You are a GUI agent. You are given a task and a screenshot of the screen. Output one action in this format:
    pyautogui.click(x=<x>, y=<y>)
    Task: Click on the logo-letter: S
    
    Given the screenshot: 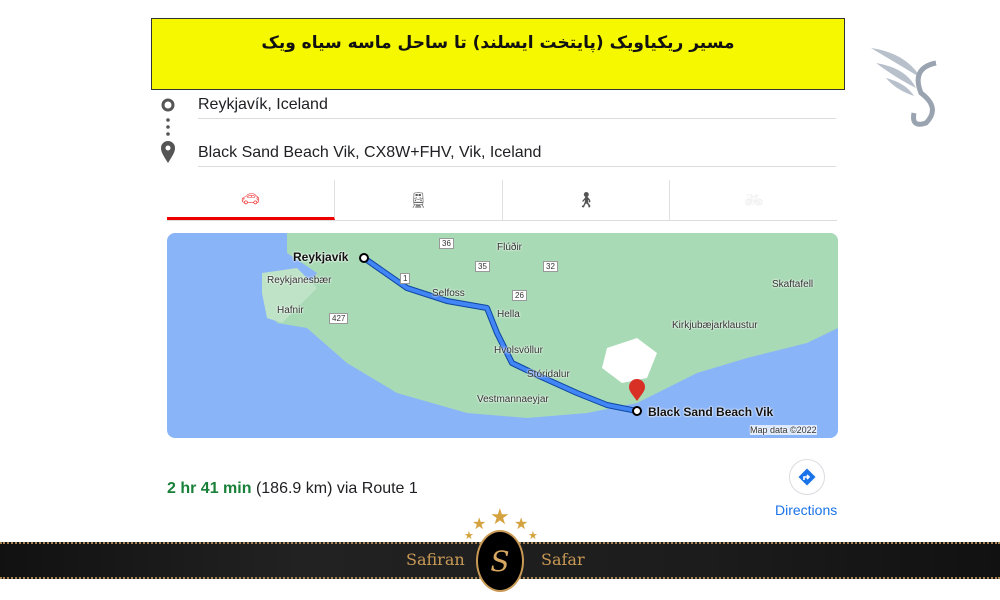 What is the action you would take?
    pyautogui.click(x=500, y=561)
    